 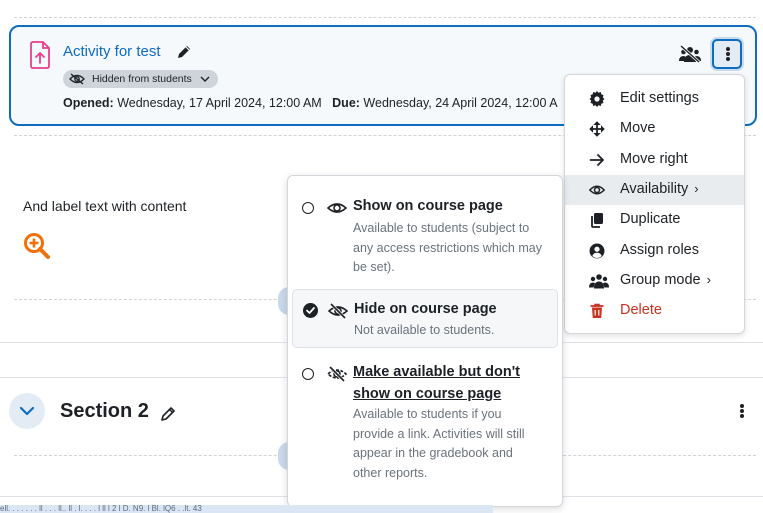 What do you see at coordinates (597, 220) in the screenshot?
I see `copy-icon` at bounding box center [597, 220].